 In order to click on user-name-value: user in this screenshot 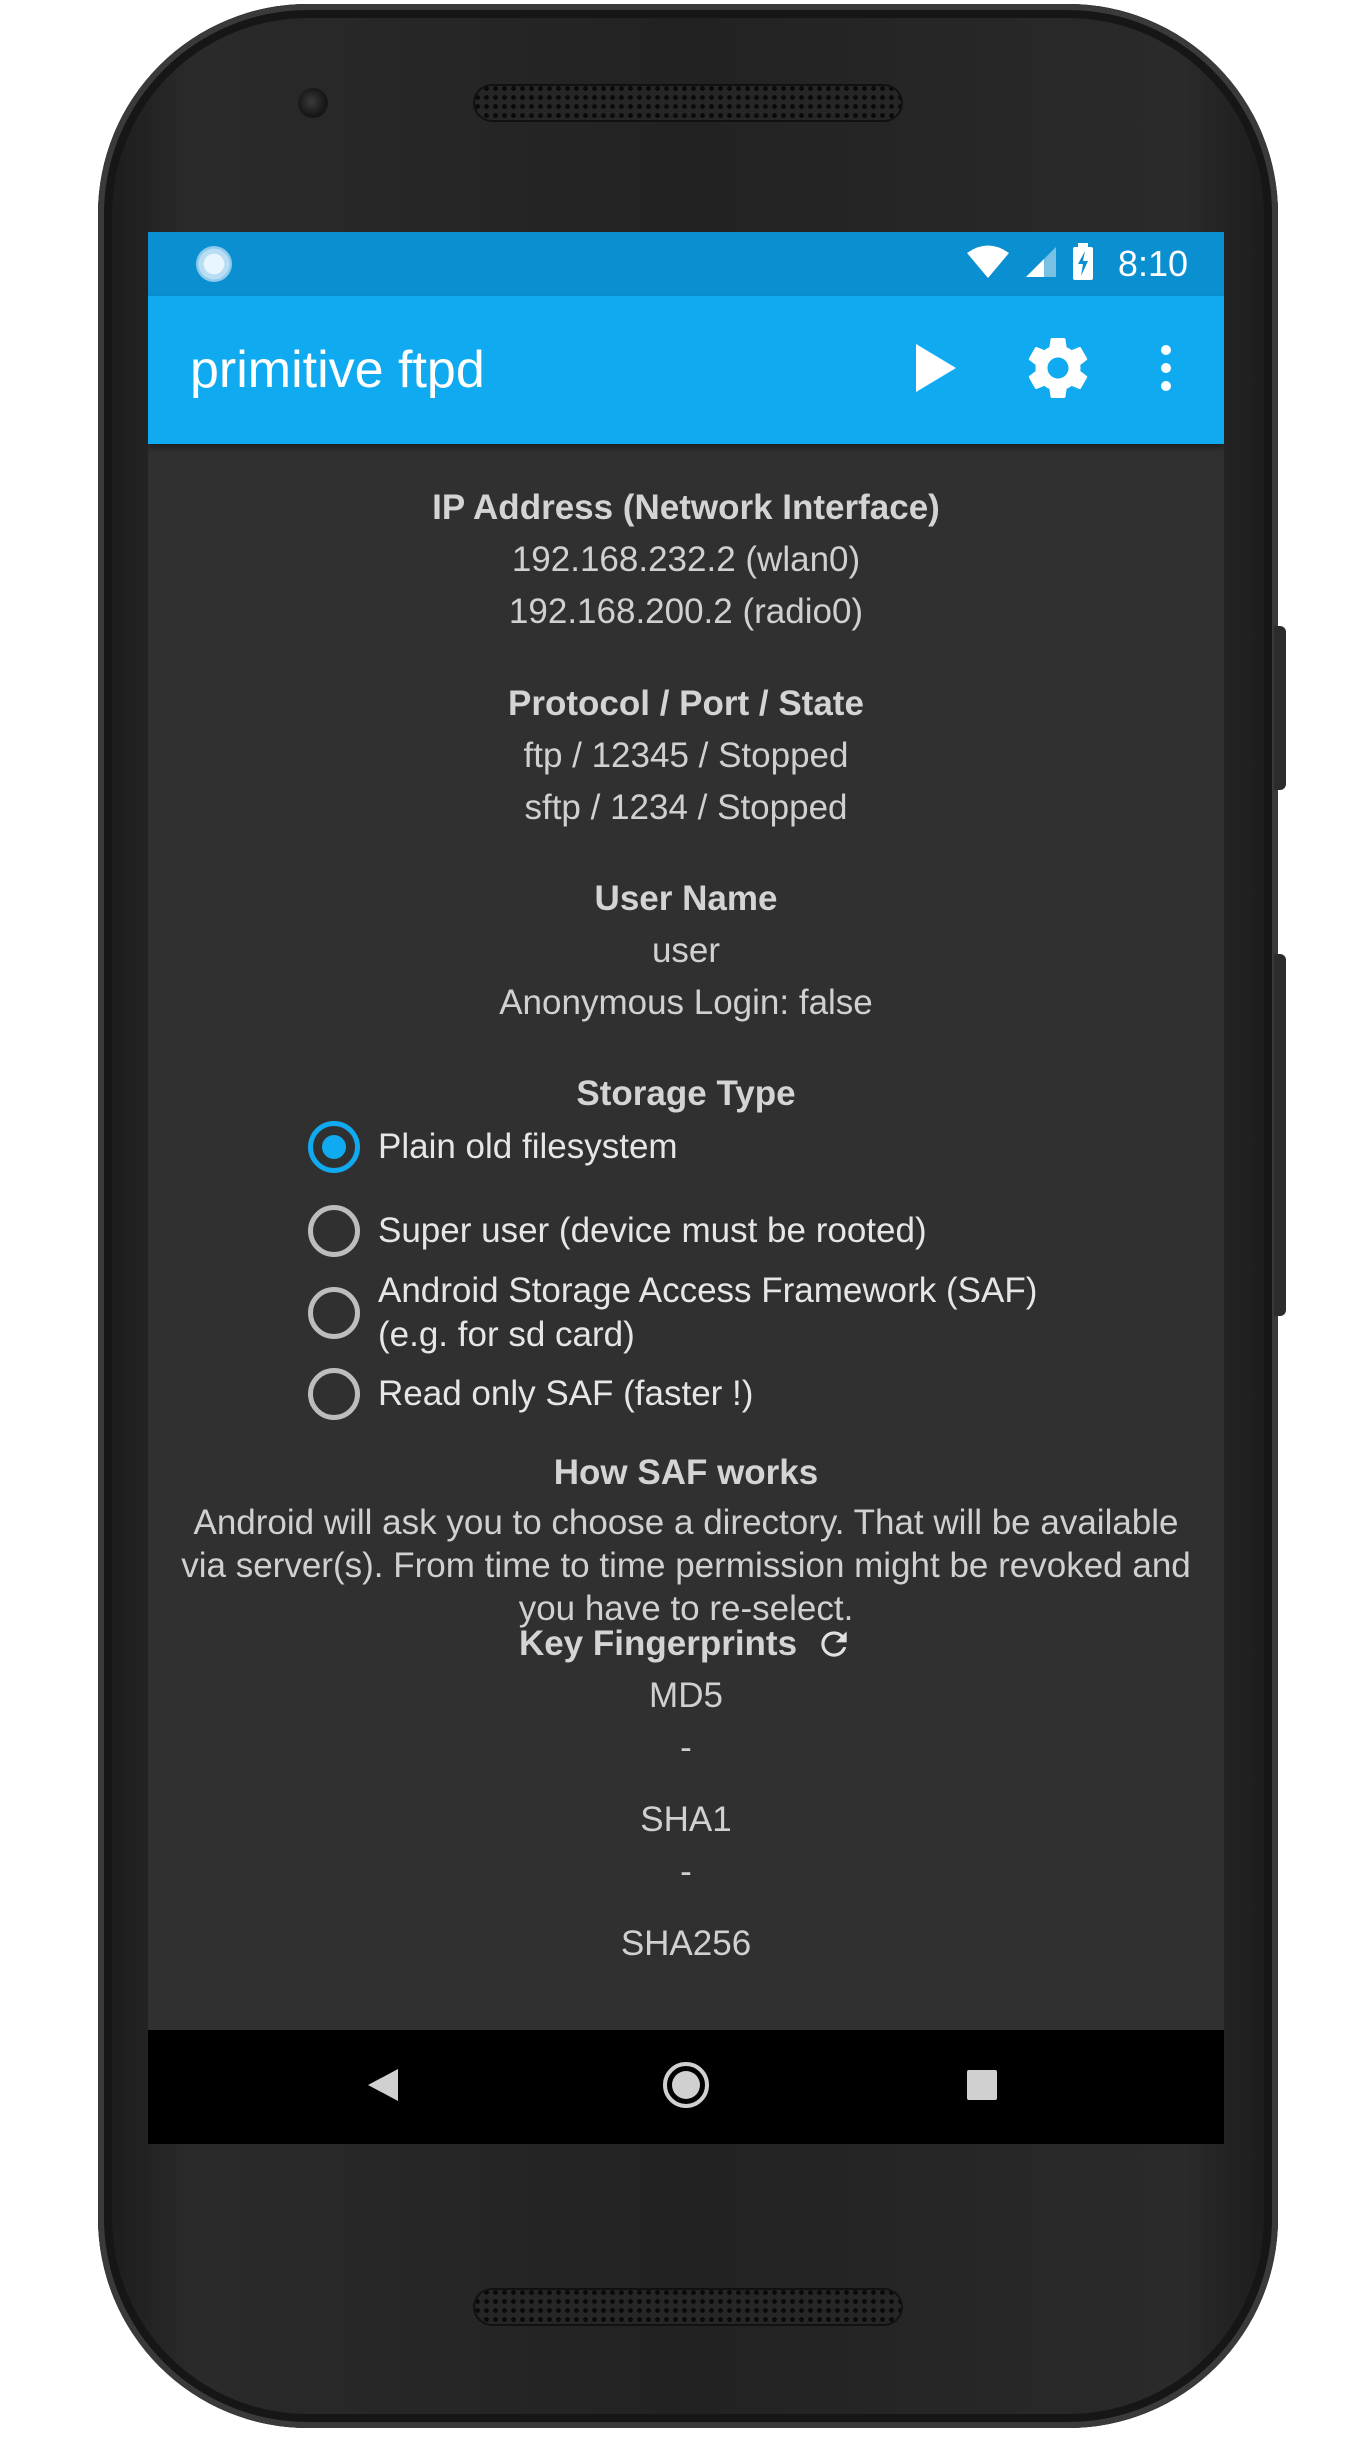, I will do `click(686, 950)`.